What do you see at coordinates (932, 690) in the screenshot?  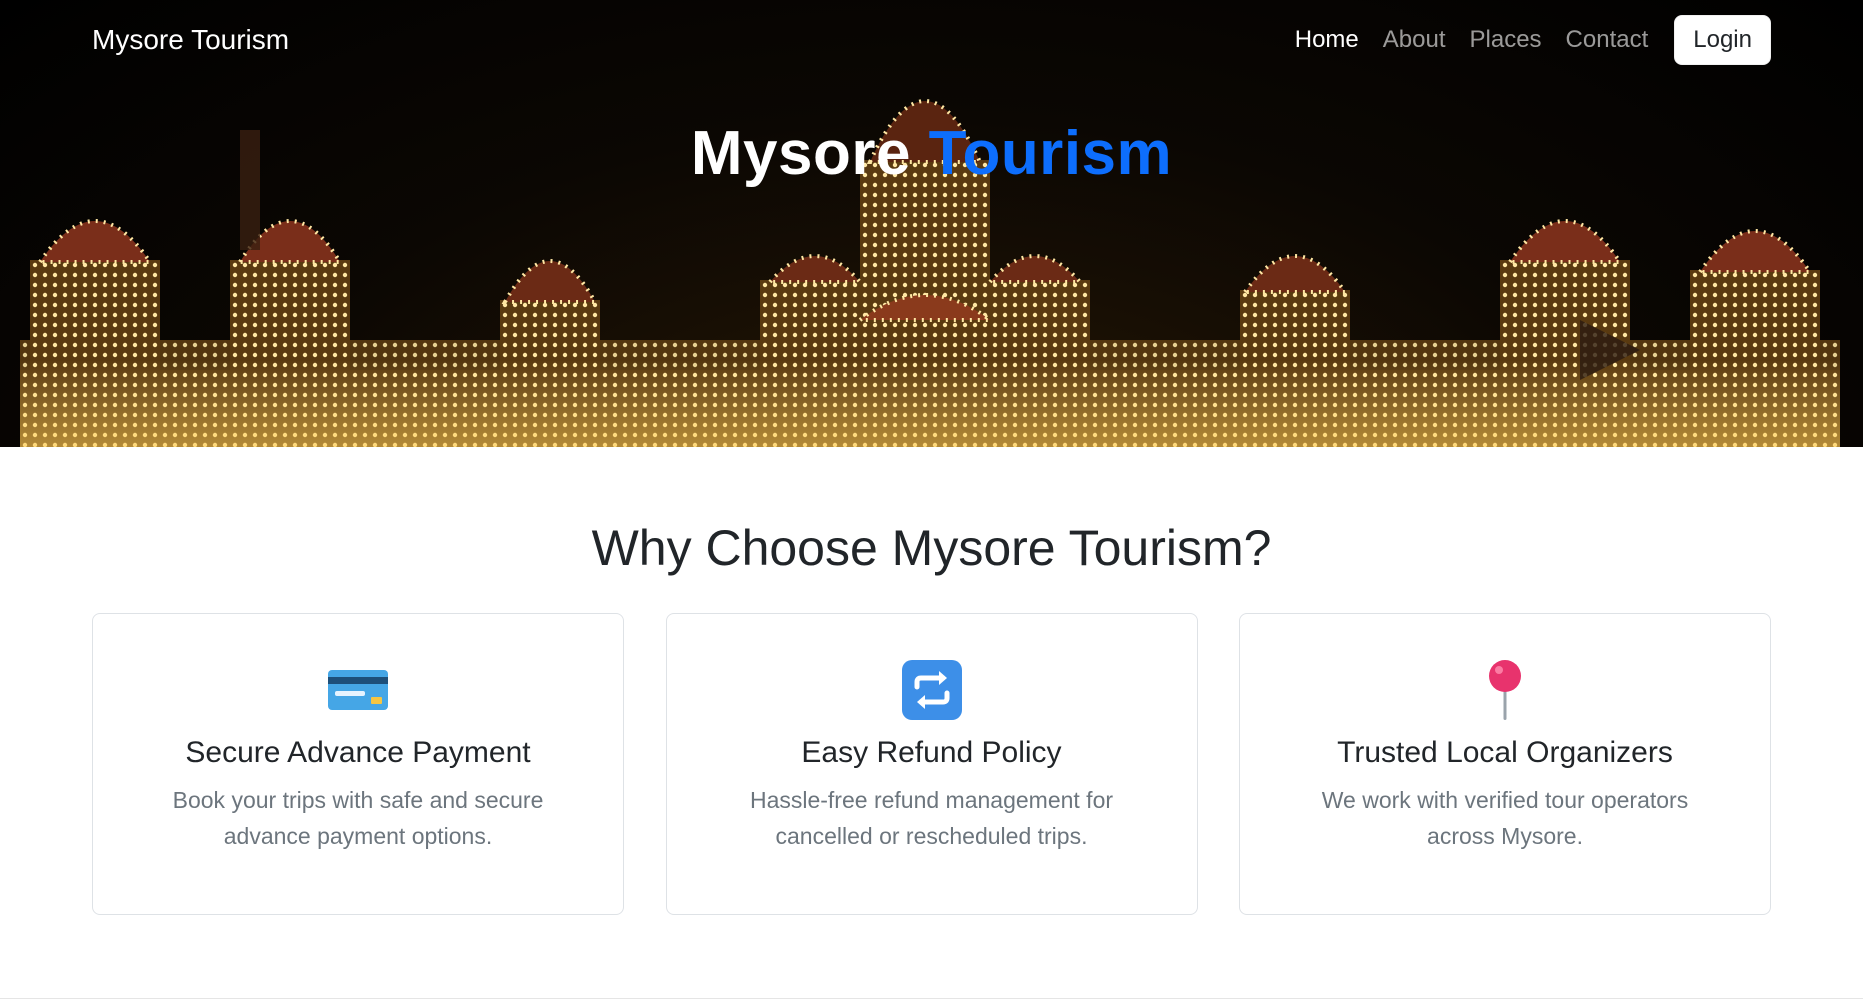 I see `repeat-arrows-icon` at bounding box center [932, 690].